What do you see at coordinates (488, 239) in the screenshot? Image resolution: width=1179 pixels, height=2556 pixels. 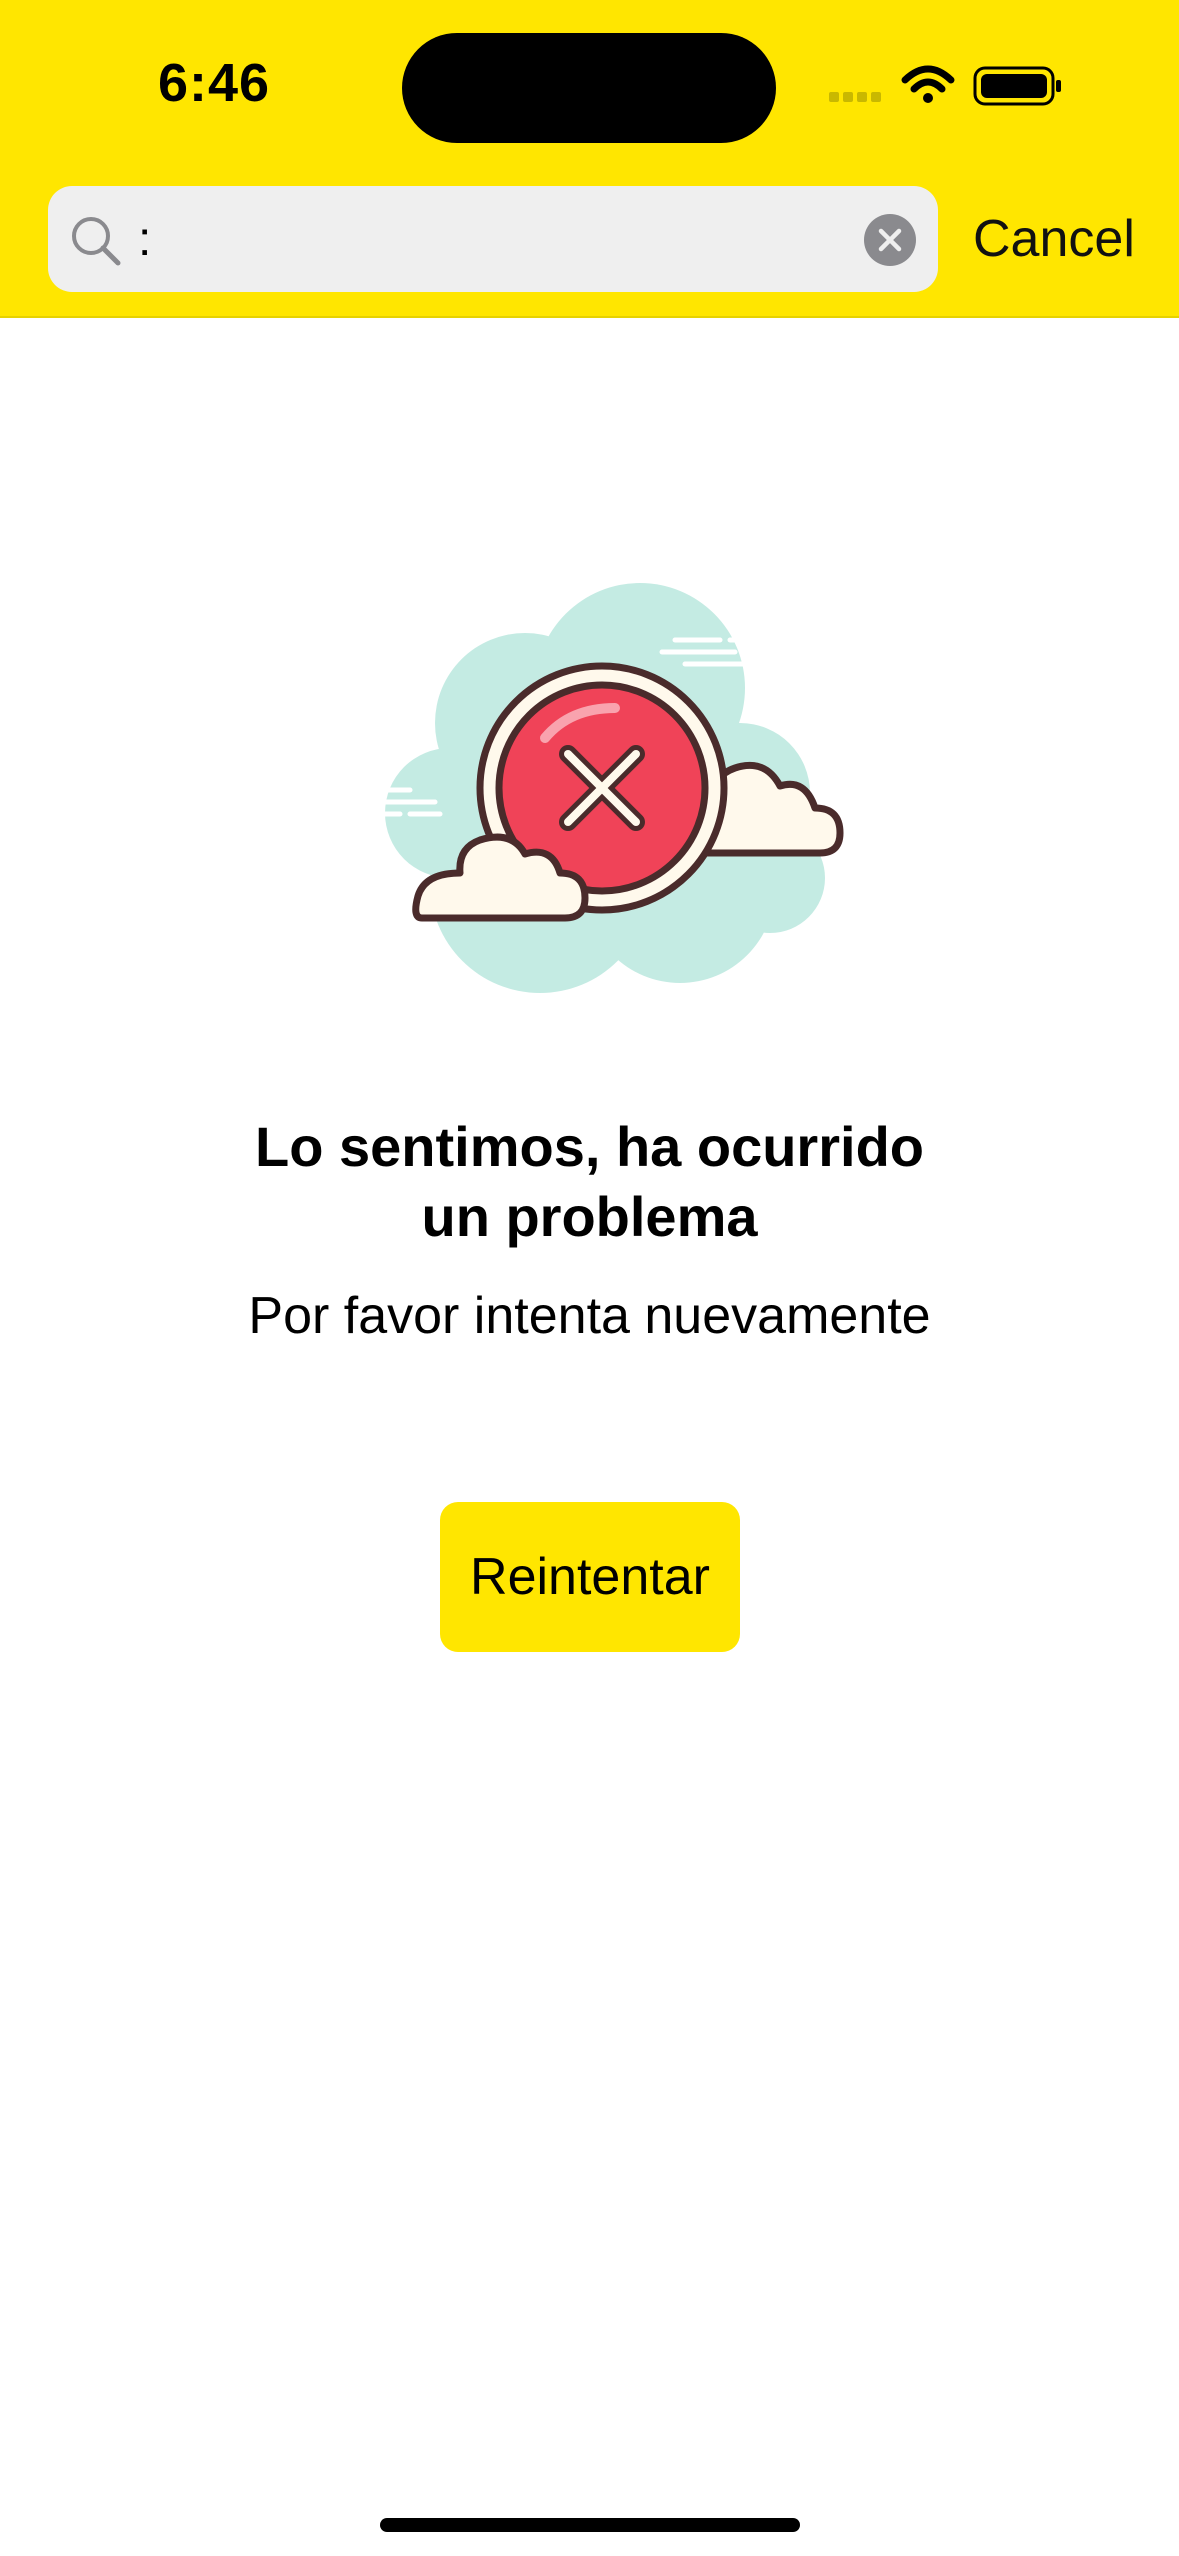 I see `search-input` at bounding box center [488, 239].